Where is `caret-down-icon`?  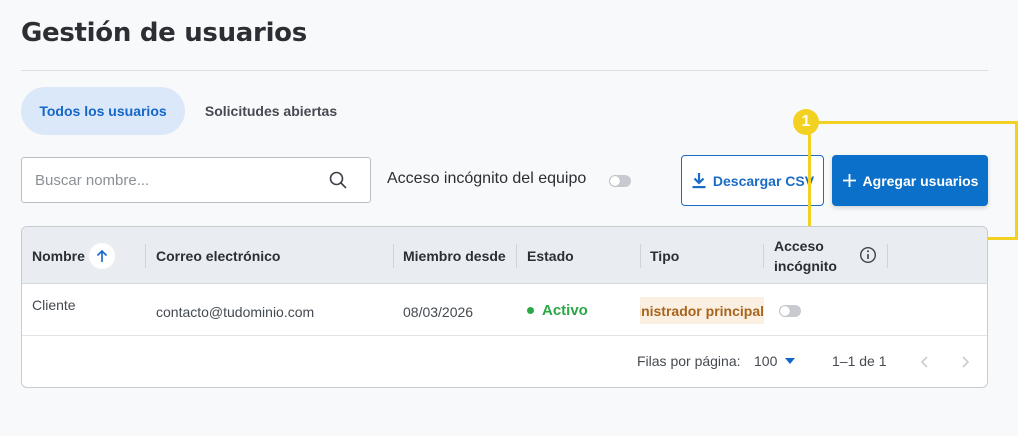 caret-down-icon is located at coordinates (790, 361).